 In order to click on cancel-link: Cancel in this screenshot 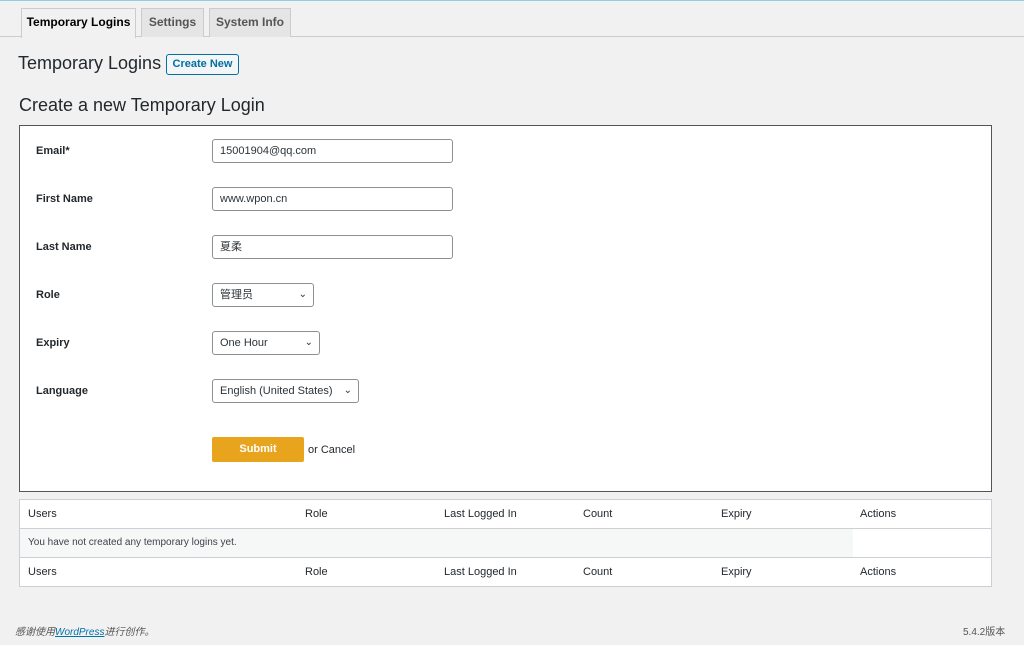, I will do `click(338, 450)`.